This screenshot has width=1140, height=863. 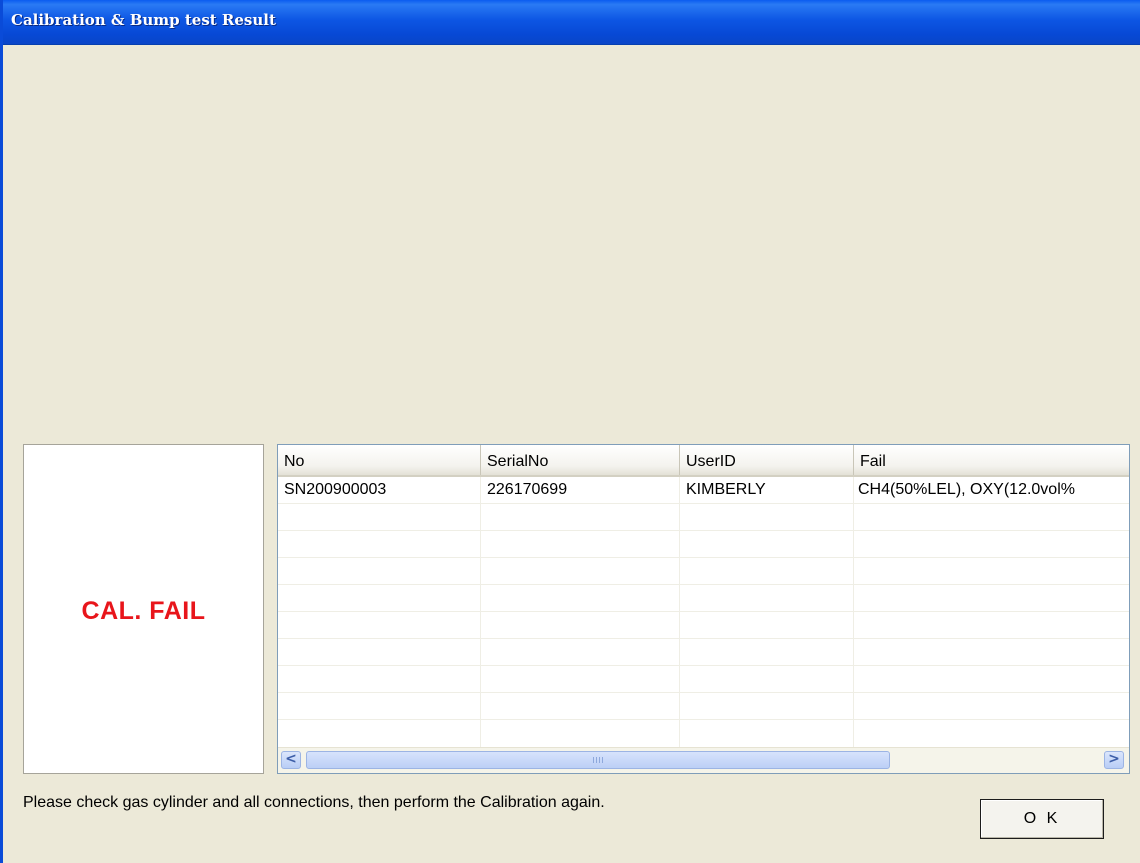 I want to click on cell-userid: KIMBERLY, so click(x=767, y=490).